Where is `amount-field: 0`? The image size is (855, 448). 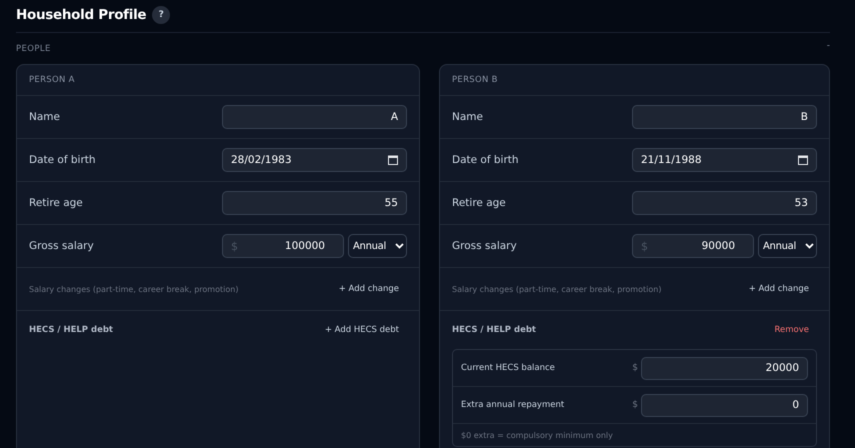 amount-field: 0 is located at coordinates (724, 405).